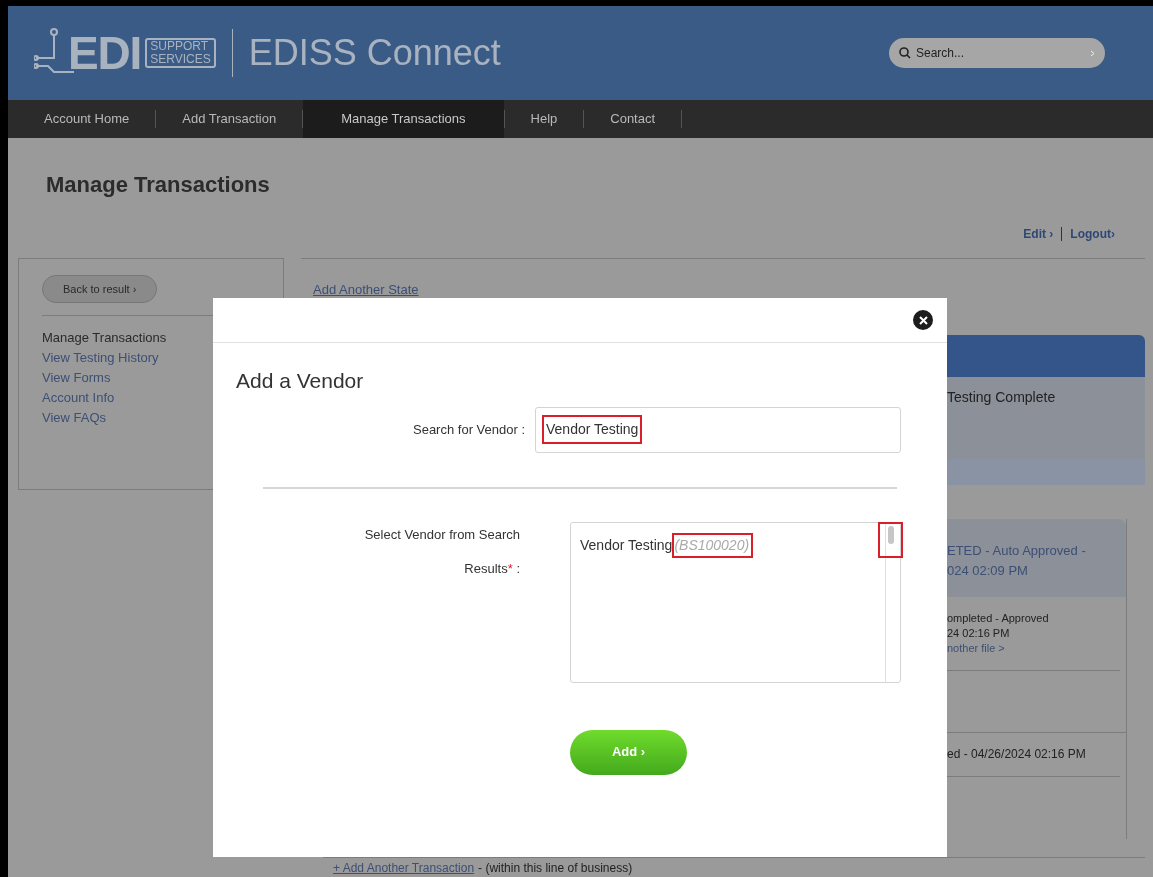 This screenshot has width=1153, height=877. Describe the element at coordinates (592, 429) in the screenshot. I see `field-value: Vendor Testing` at that location.